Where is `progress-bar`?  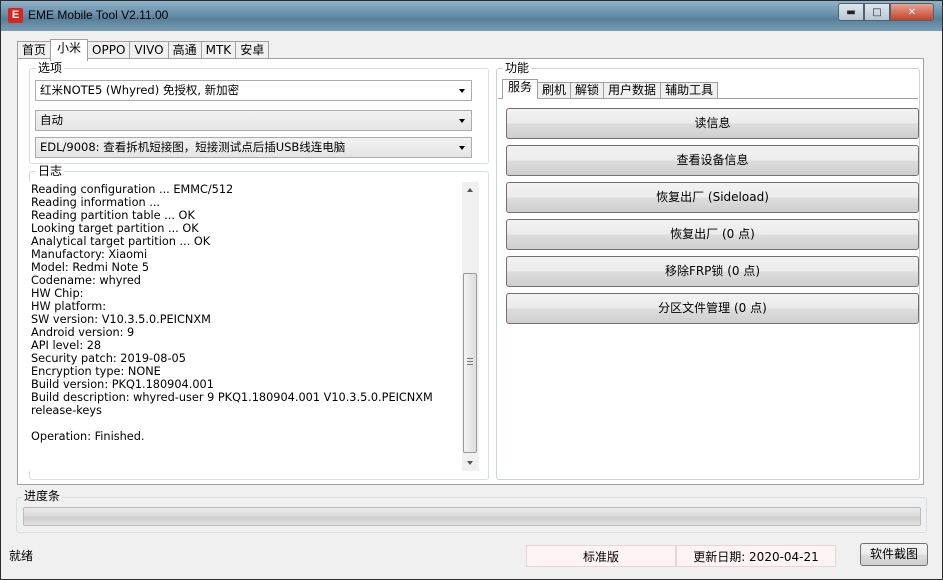
progress-bar is located at coordinates (472, 516).